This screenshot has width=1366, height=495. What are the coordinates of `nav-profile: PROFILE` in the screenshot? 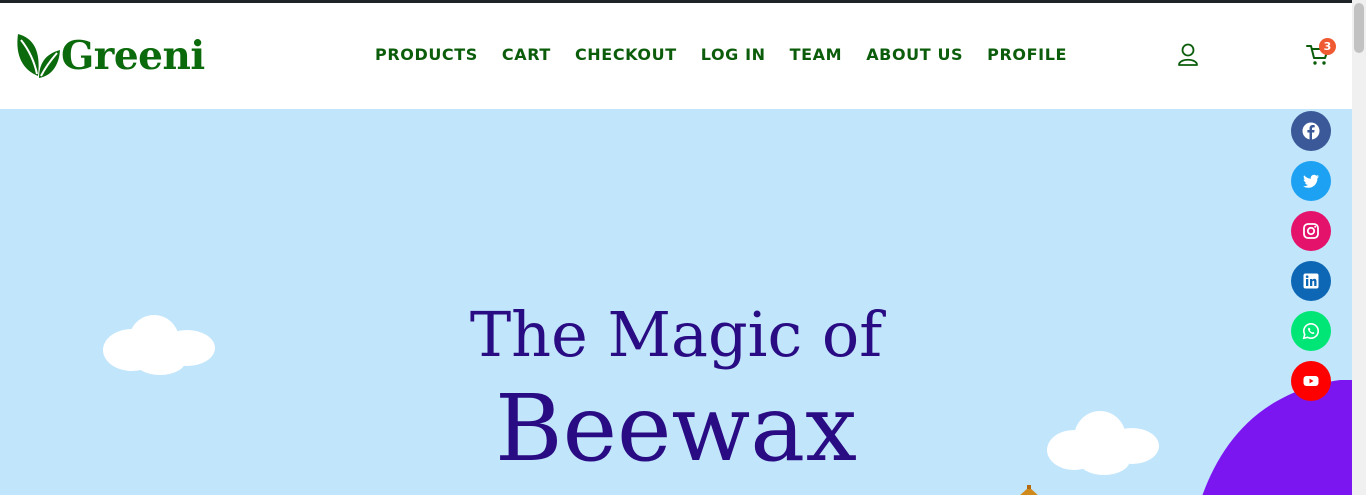 It's located at (1027, 55).